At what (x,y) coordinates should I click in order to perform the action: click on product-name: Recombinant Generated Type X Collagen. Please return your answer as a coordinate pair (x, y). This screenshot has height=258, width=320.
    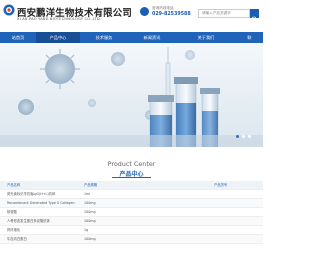
    Looking at the image, I should click on (43, 203).